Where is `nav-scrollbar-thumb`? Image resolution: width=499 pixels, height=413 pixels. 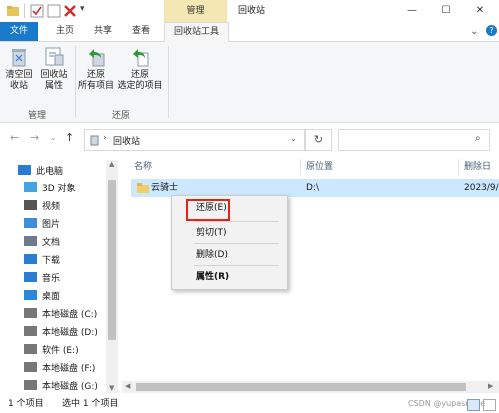
nav-scrollbar-thumb is located at coordinates (112, 260).